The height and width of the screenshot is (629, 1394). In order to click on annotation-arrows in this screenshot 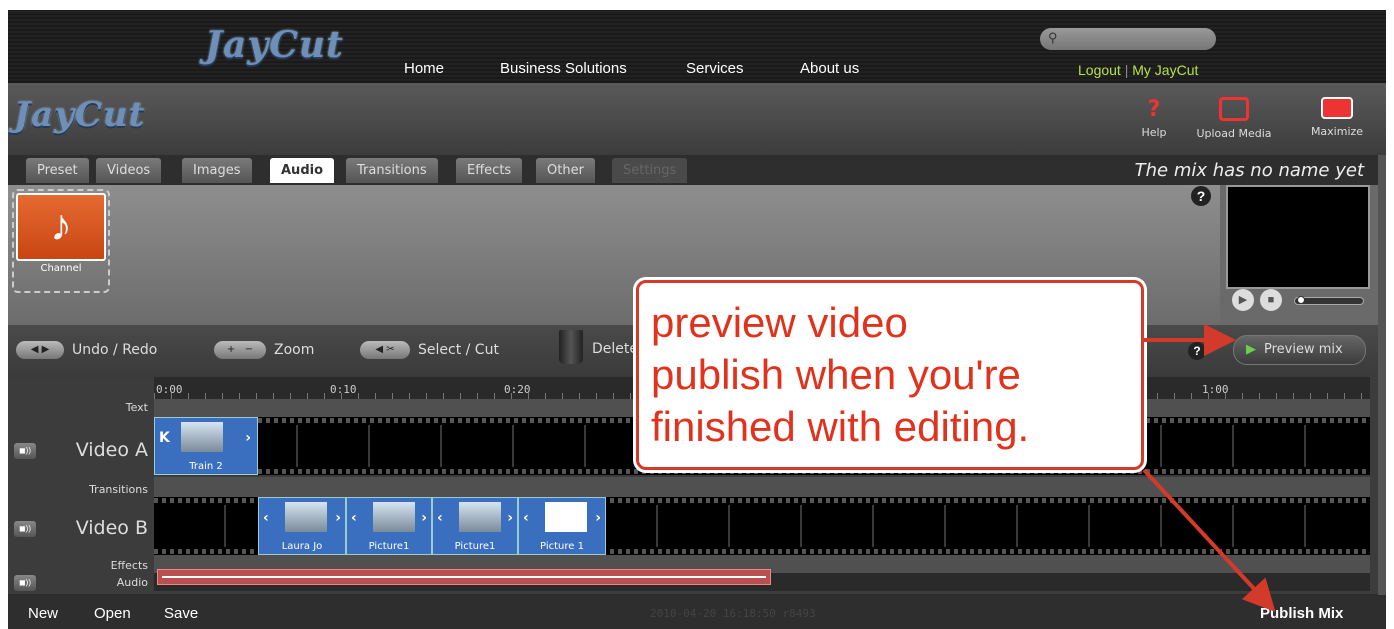, I will do `click(1209, 468)`.